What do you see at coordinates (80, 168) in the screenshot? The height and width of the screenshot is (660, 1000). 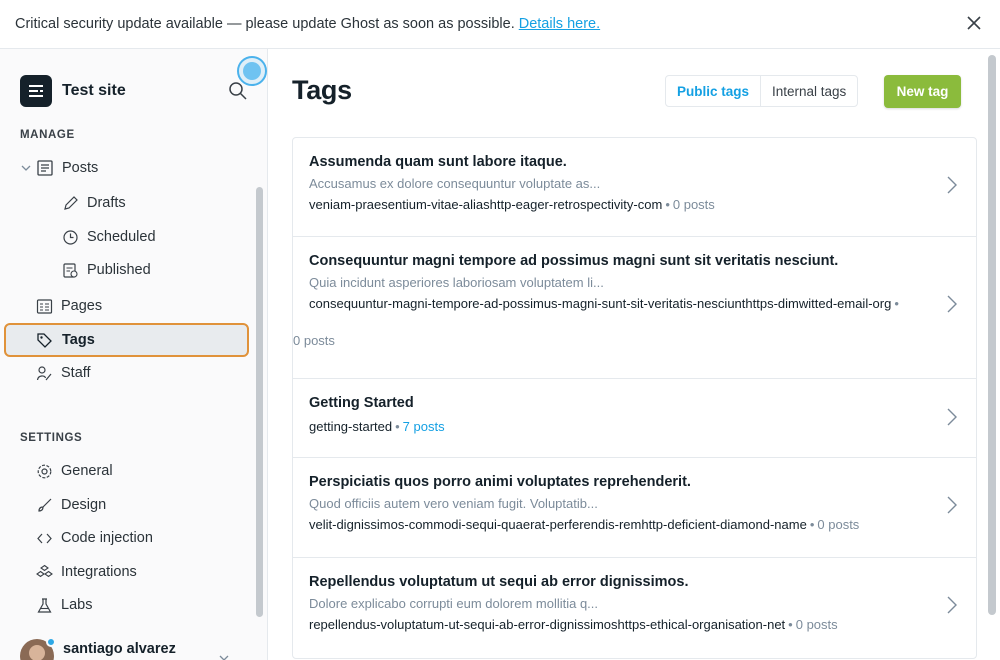 I see `sidebar-item-label: Posts` at bounding box center [80, 168].